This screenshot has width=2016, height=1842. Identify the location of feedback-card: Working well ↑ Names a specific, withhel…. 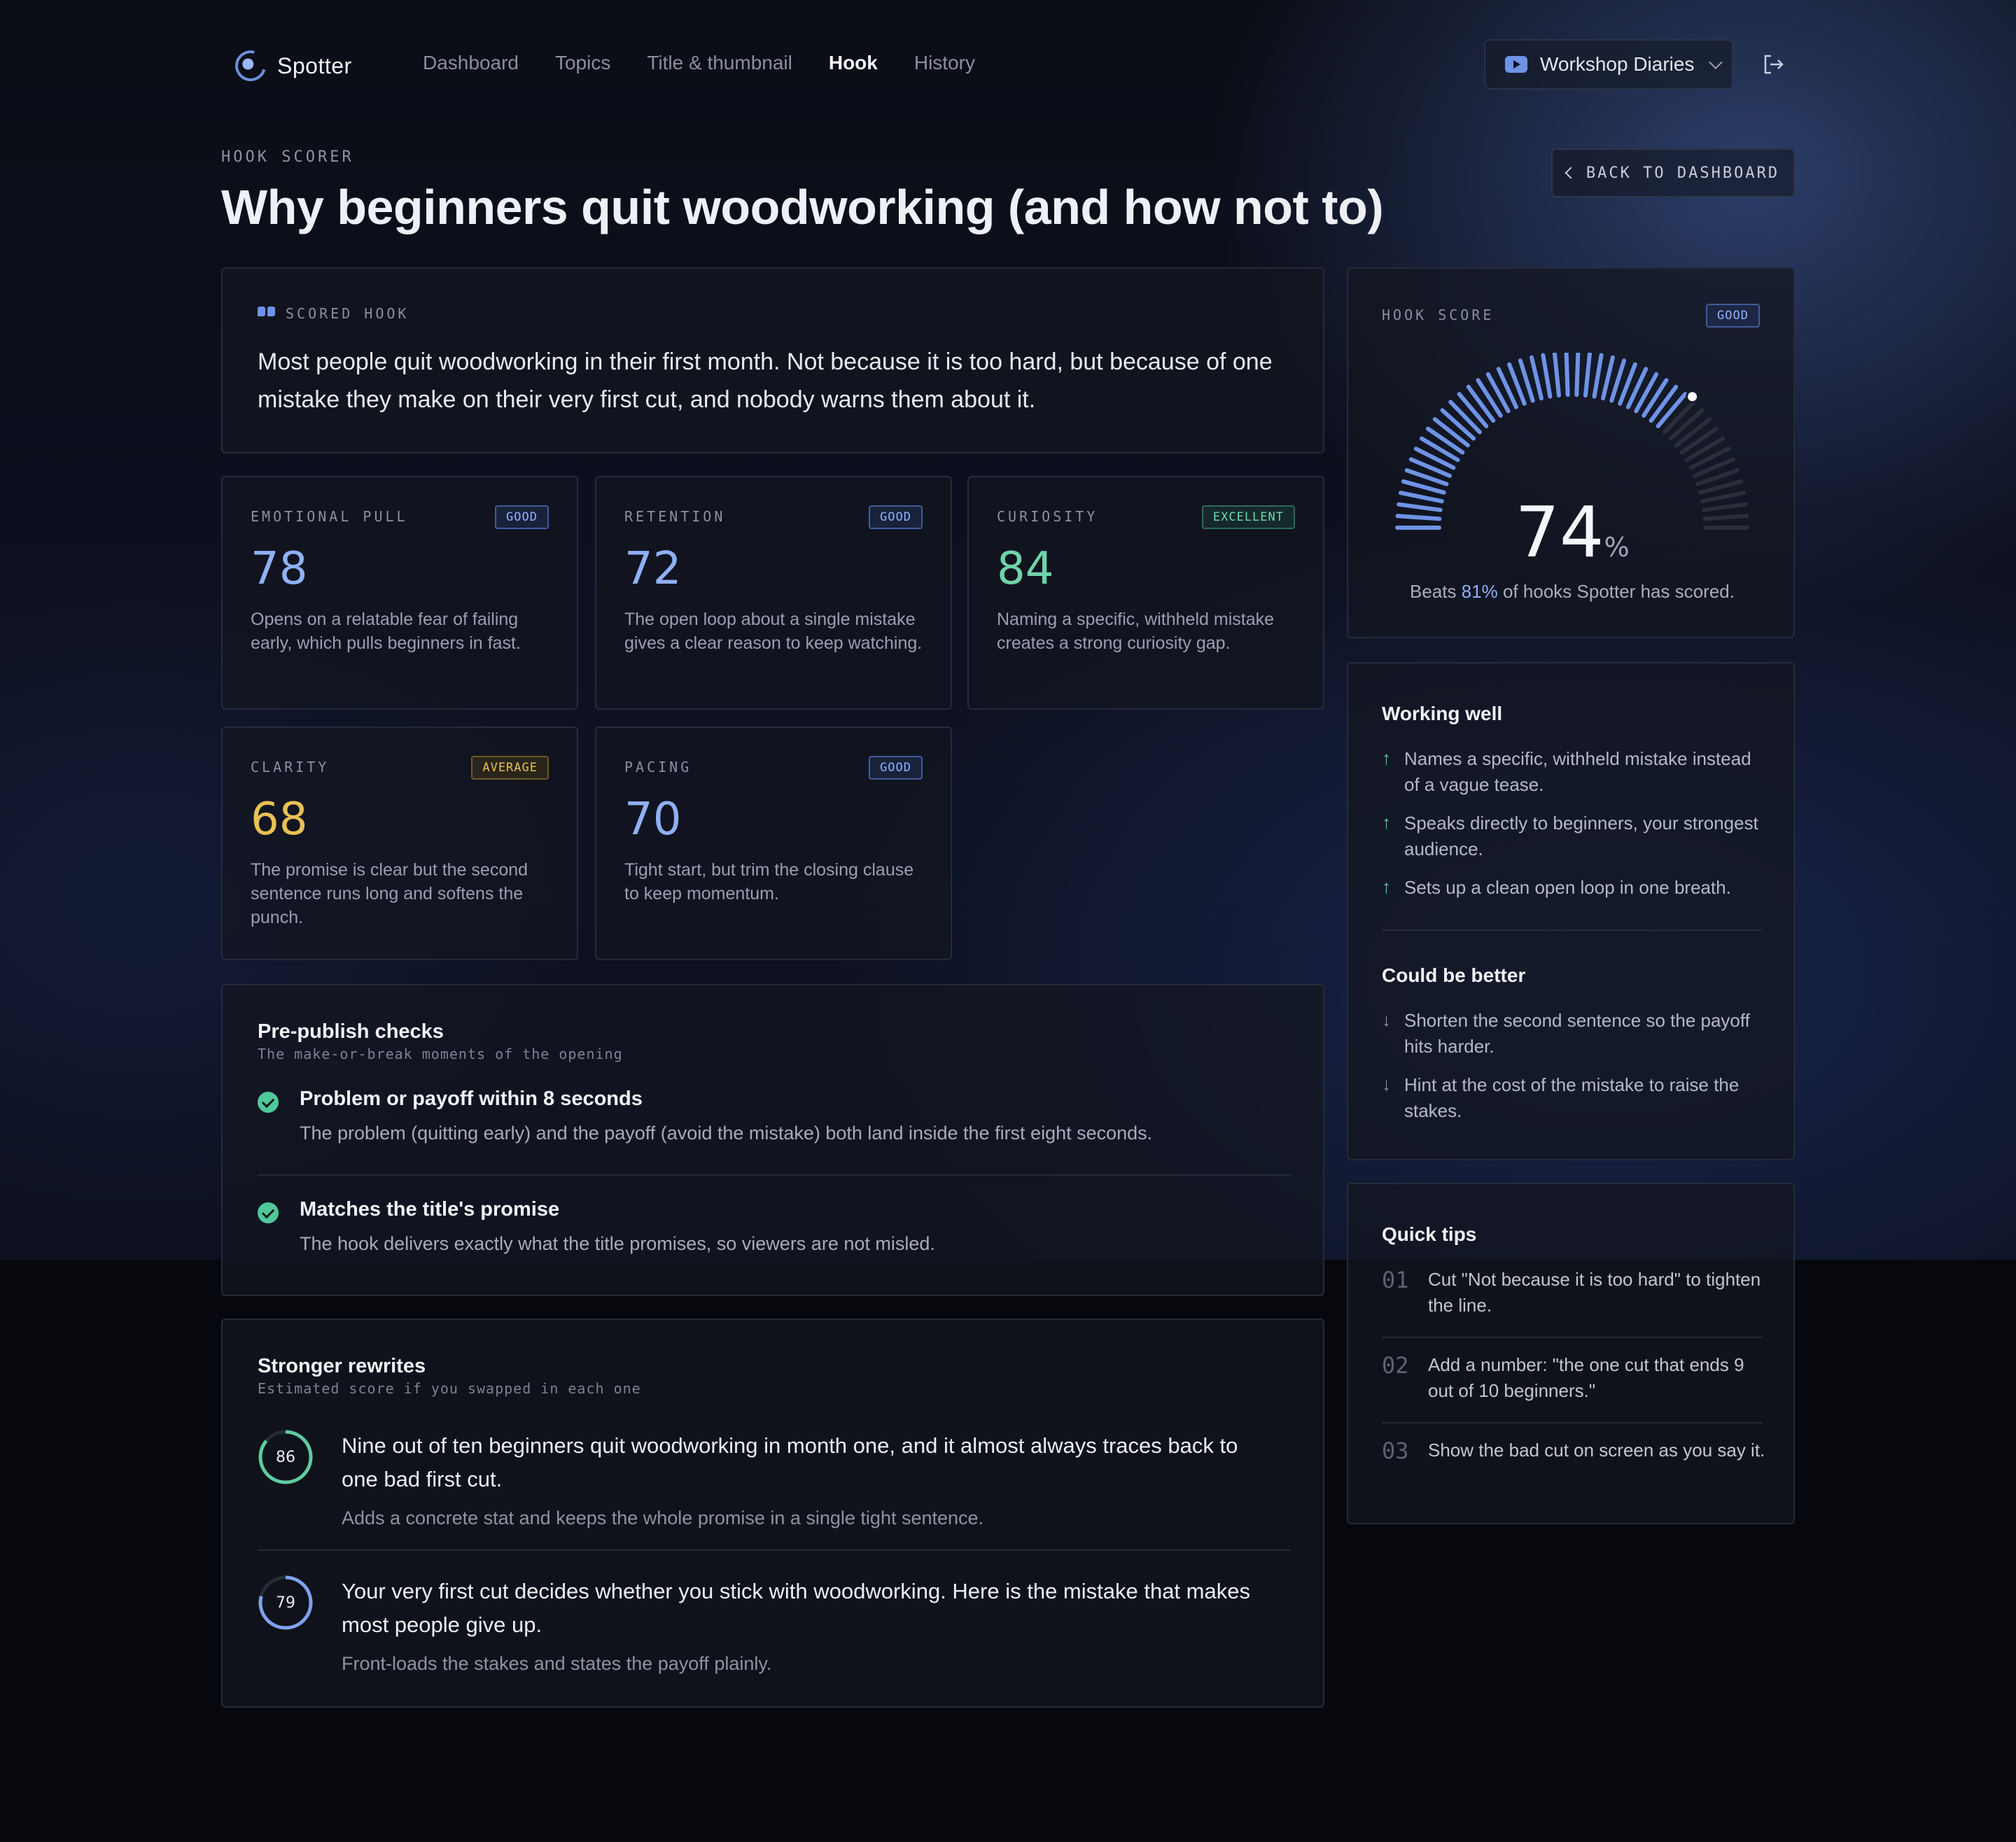
(1571, 911).